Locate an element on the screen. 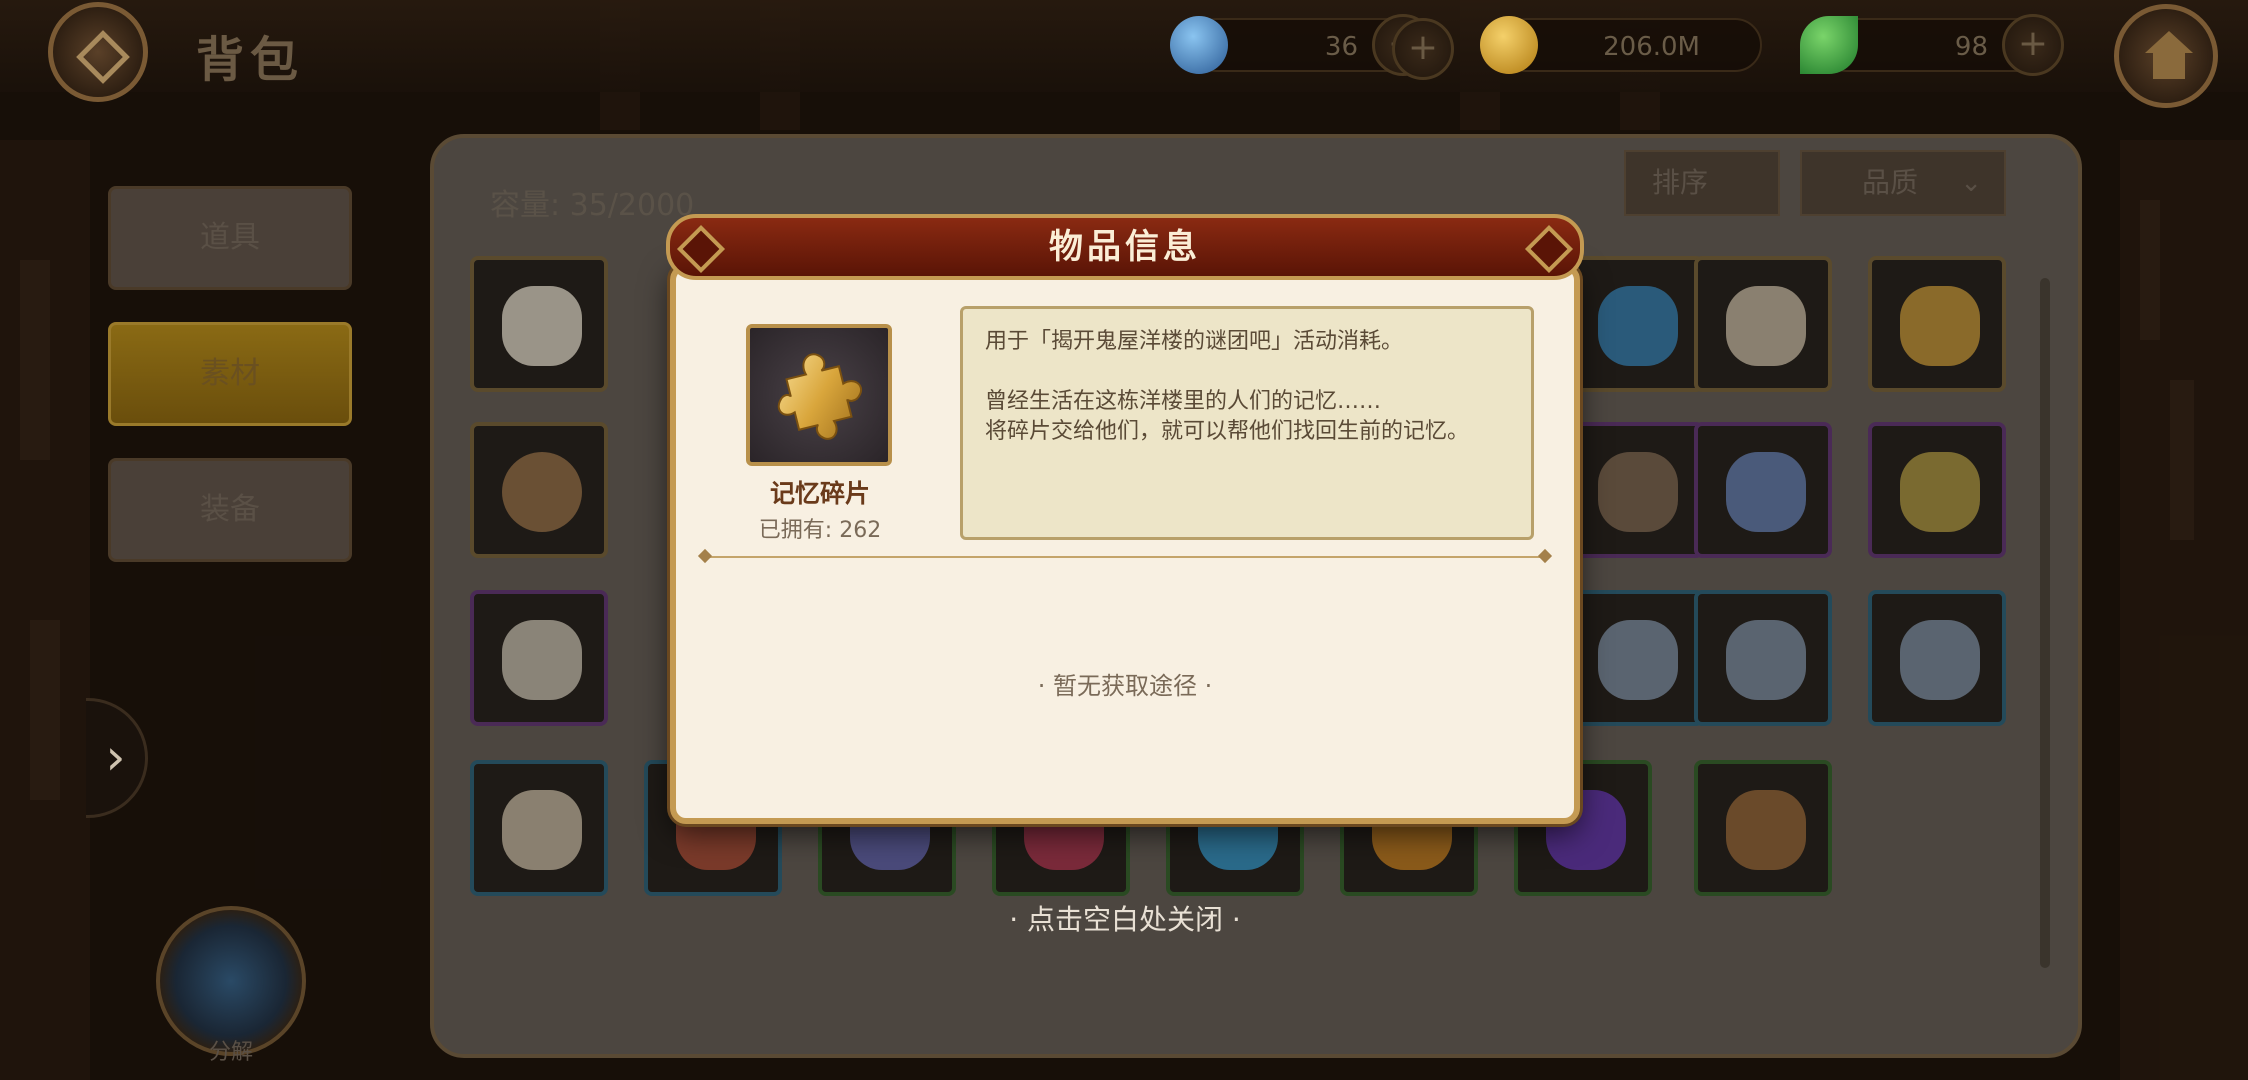 This screenshot has width=2248, height=1080. owned-value: 262 is located at coordinates (860, 530).